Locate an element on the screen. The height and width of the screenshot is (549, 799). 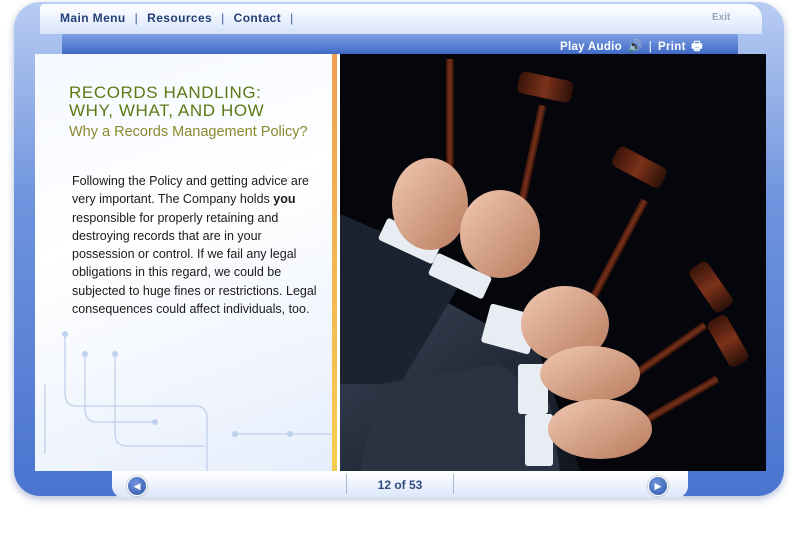
speaker-icon: 🔊 is located at coordinates (635, 46).